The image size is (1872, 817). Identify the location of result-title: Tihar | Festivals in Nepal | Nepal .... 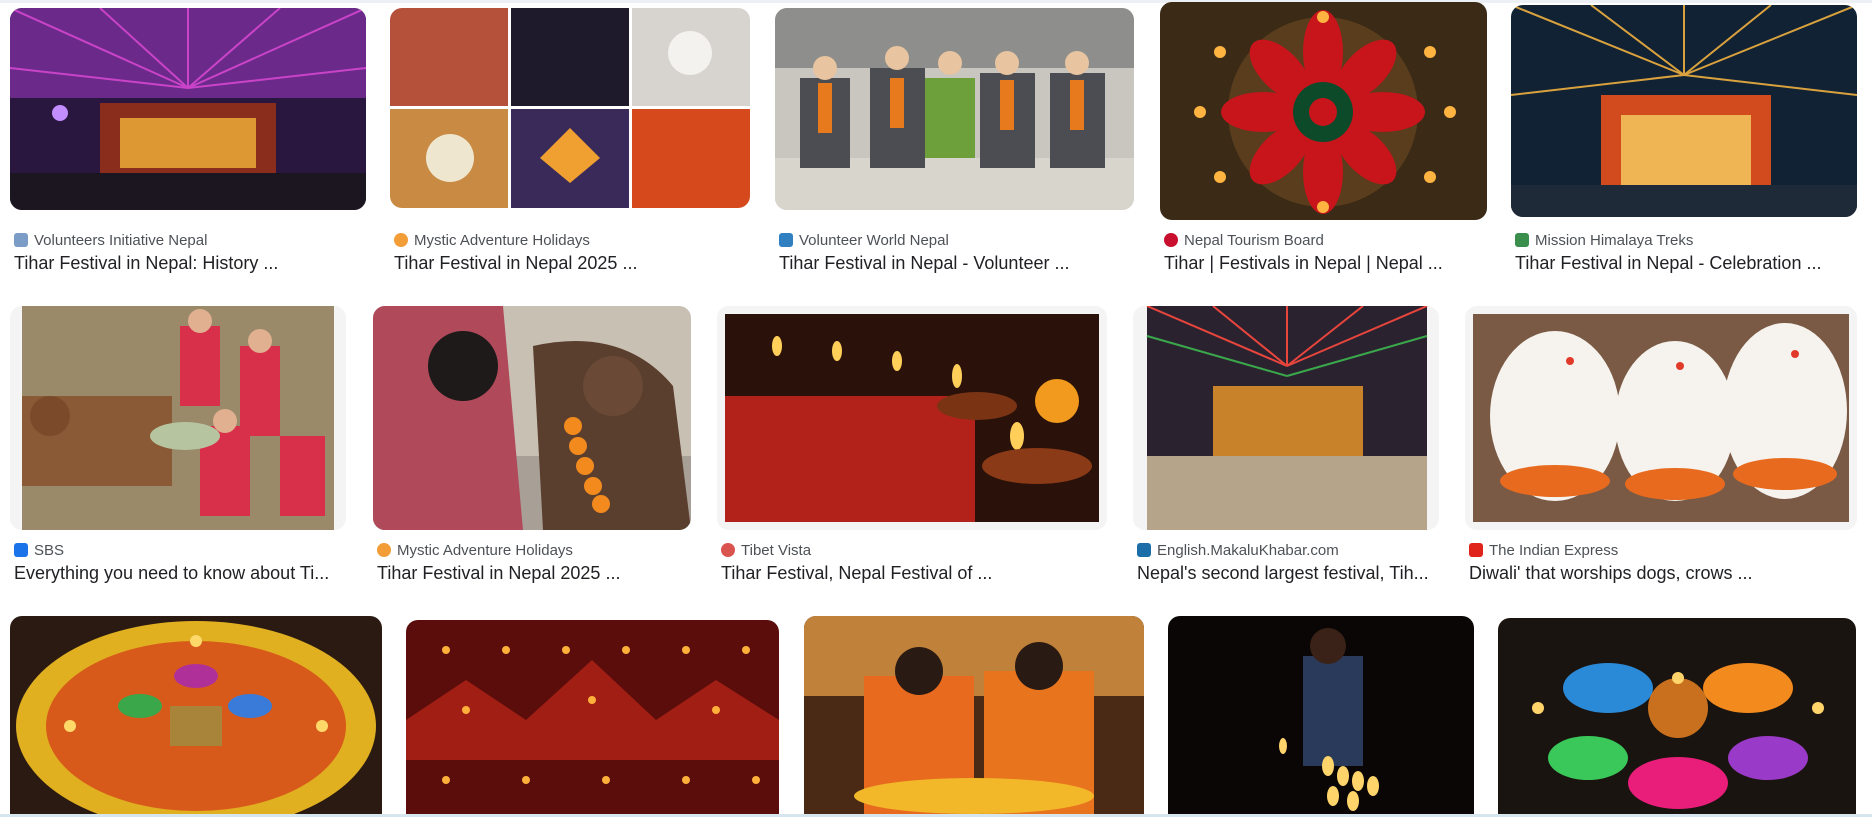
(1324, 263).